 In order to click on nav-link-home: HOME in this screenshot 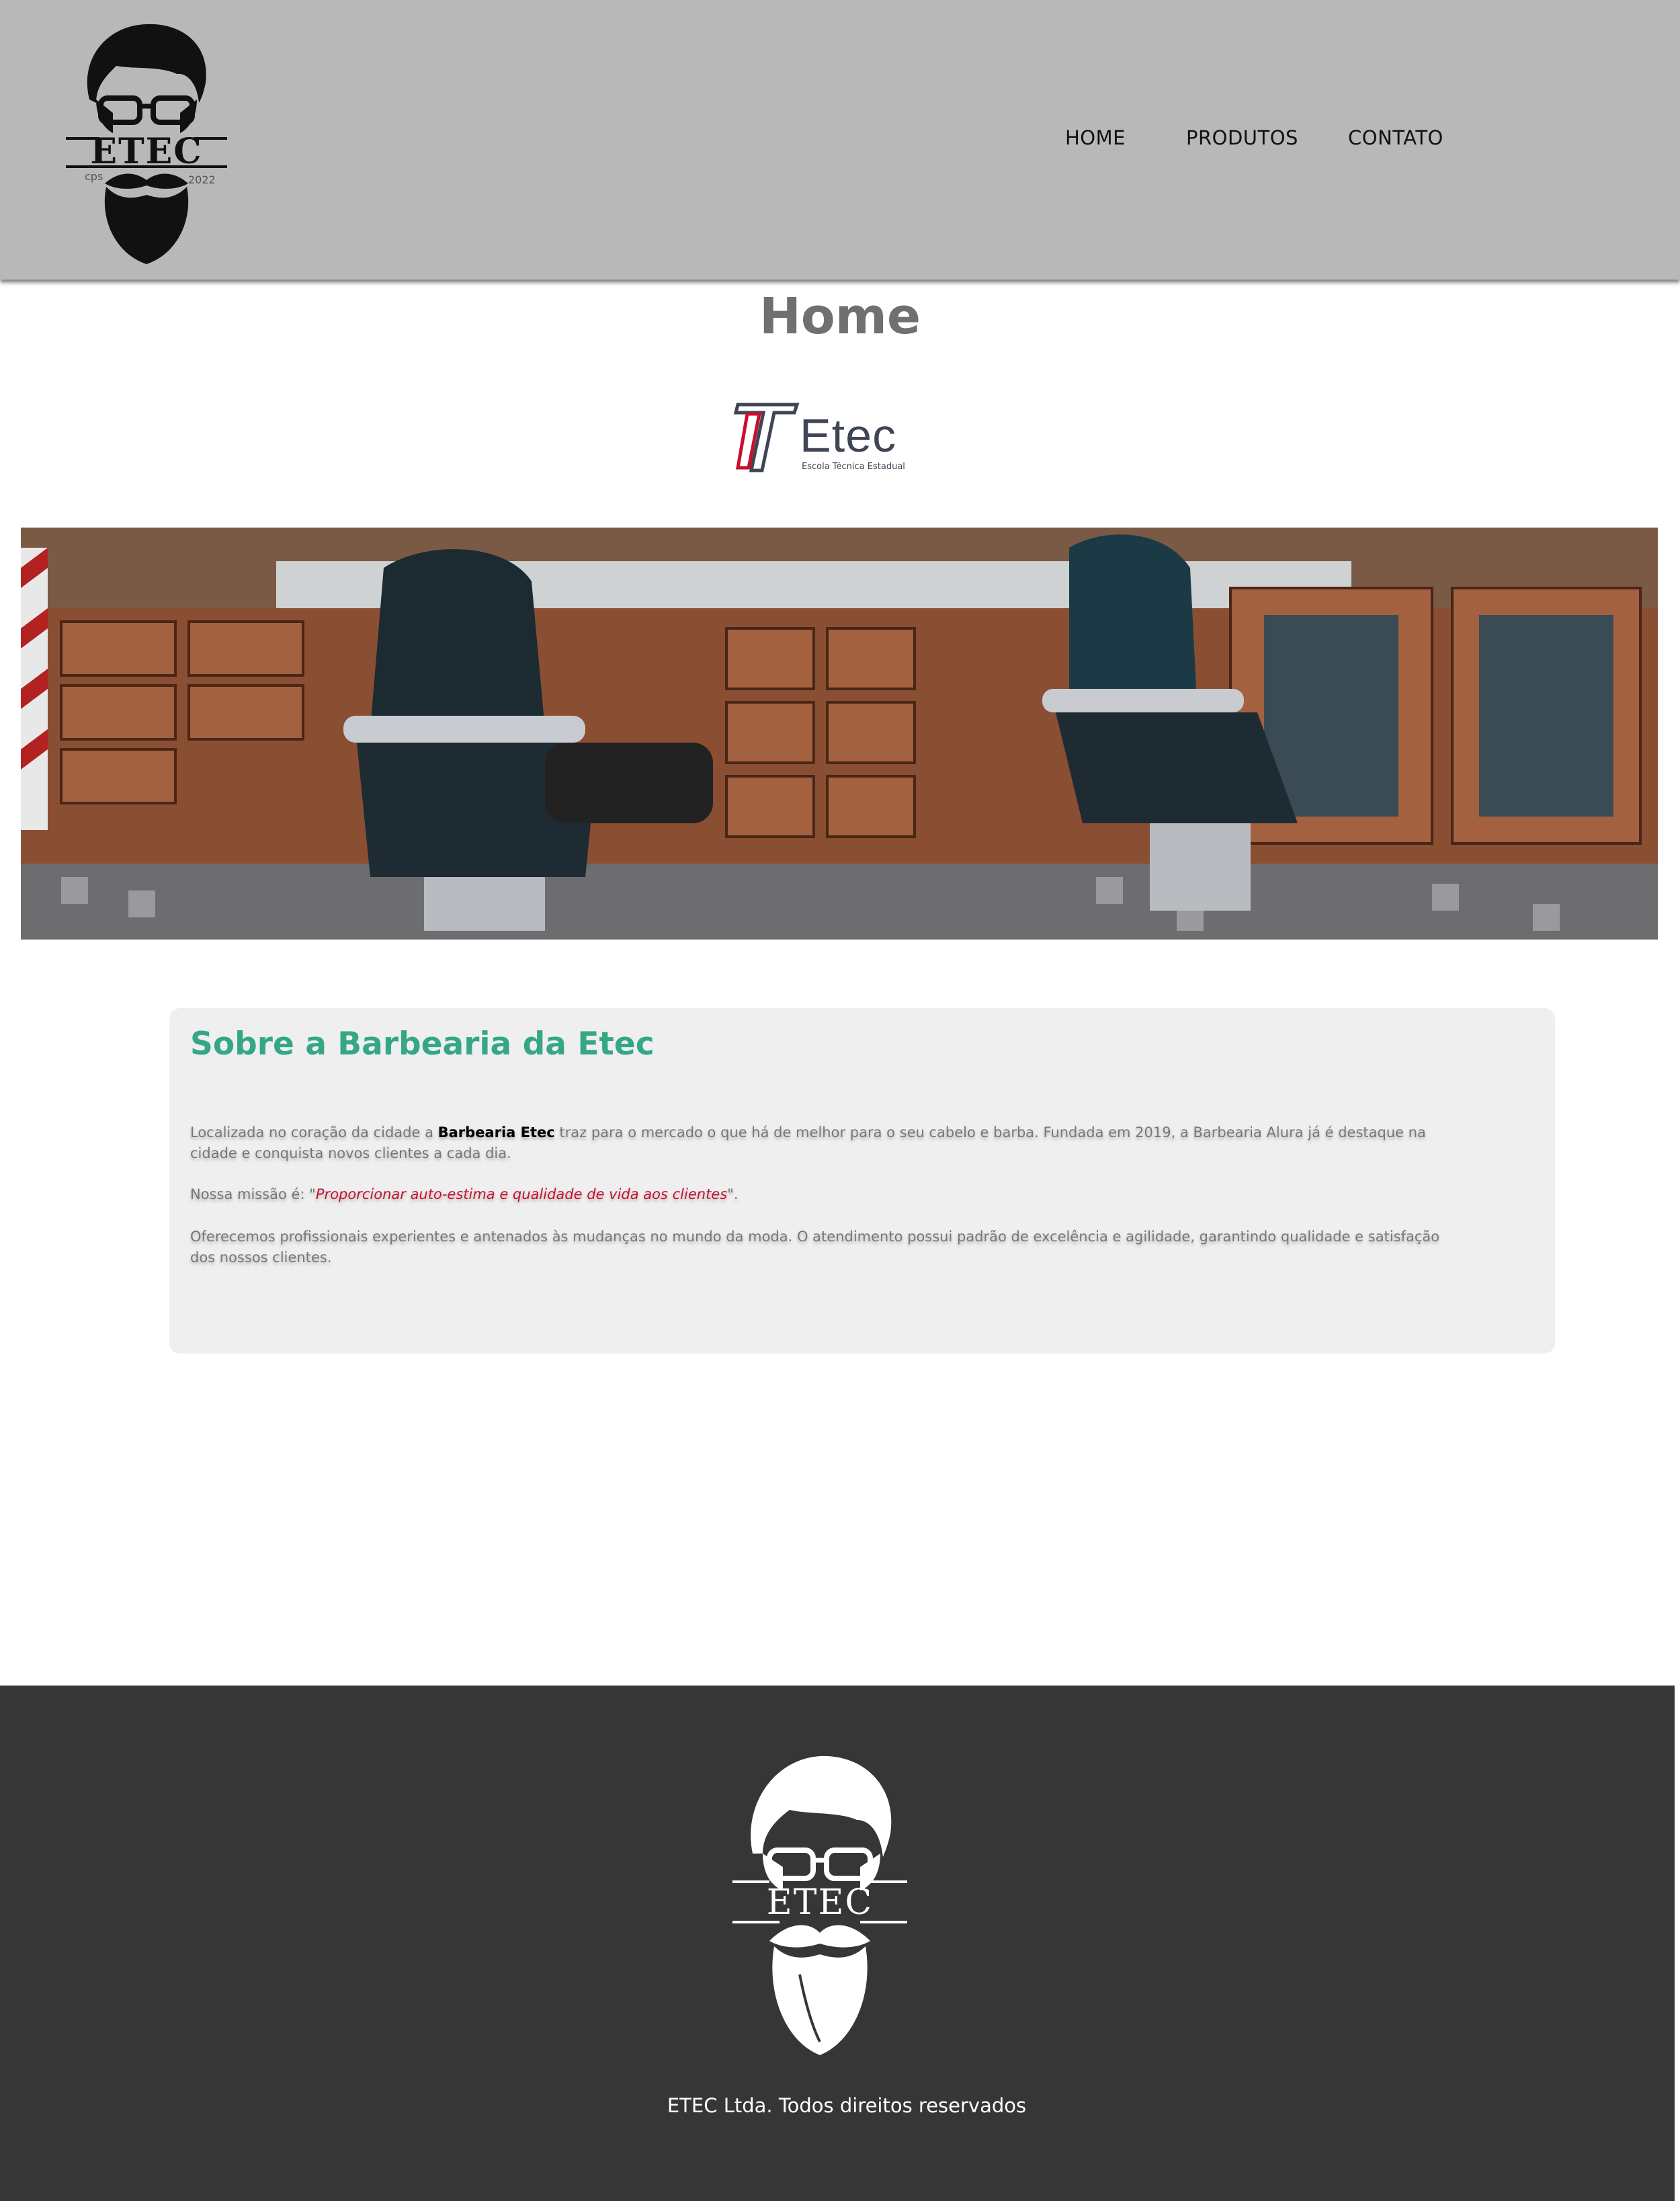, I will do `click(1096, 137)`.